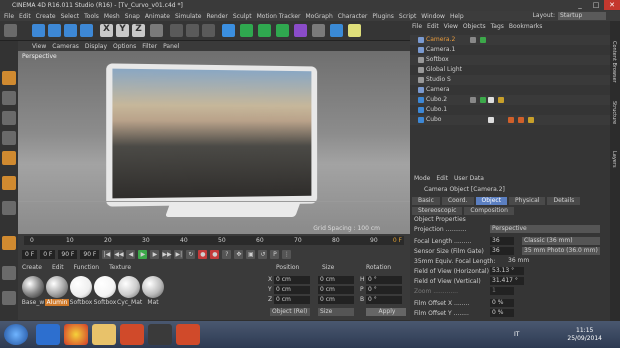 The width and height of the screenshot is (620, 348). What do you see at coordinates (489, 211) in the screenshot?
I see `tab-composition: Composition` at bounding box center [489, 211].